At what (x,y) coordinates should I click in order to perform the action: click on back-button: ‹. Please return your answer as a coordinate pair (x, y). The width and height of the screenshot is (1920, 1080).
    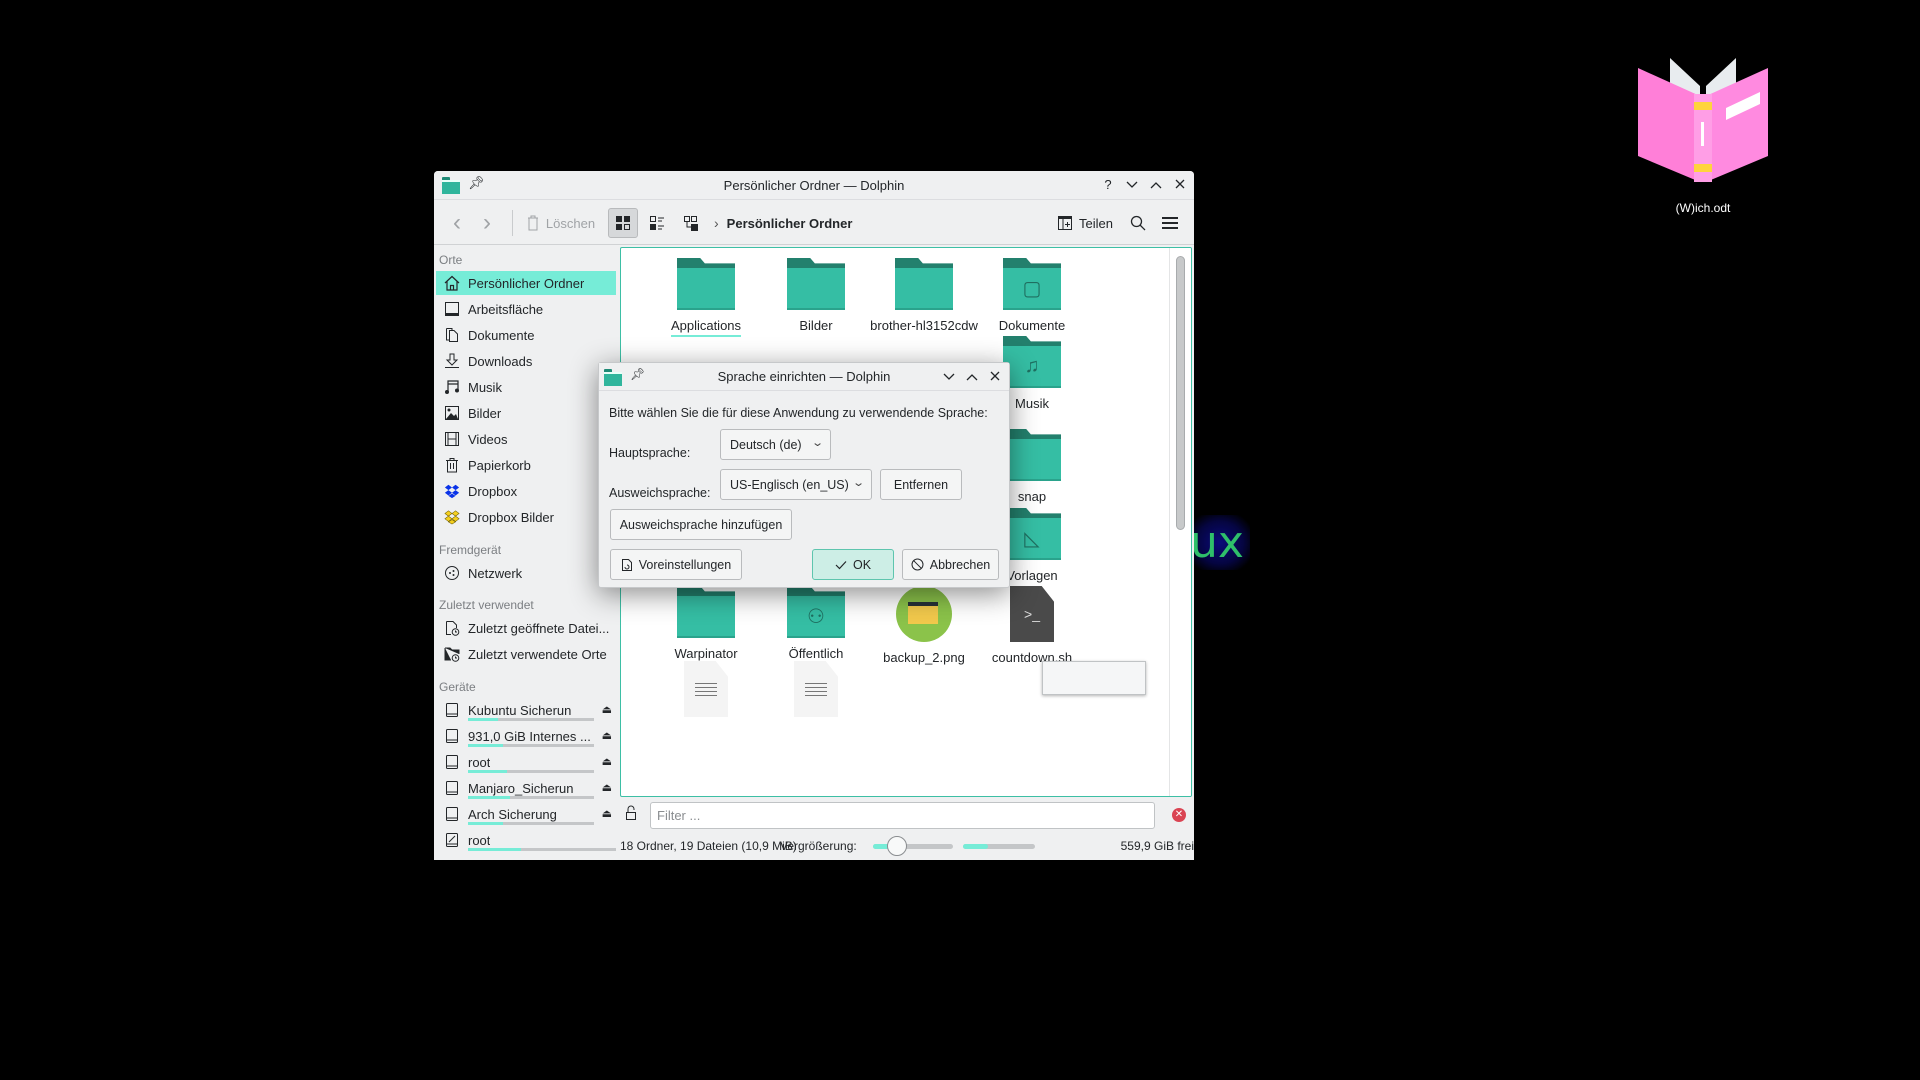
    Looking at the image, I should click on (457, 223).